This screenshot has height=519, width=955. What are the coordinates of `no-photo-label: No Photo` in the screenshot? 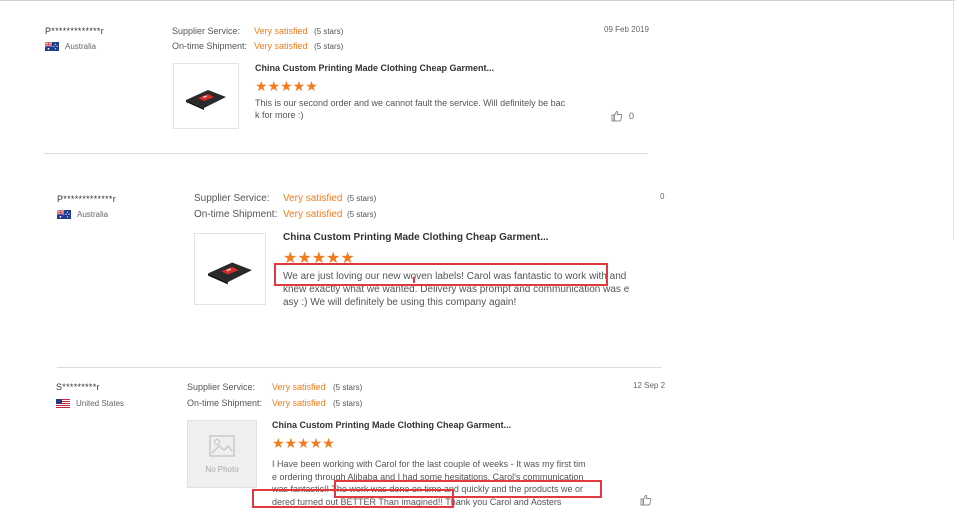 It's located at (222, 469).